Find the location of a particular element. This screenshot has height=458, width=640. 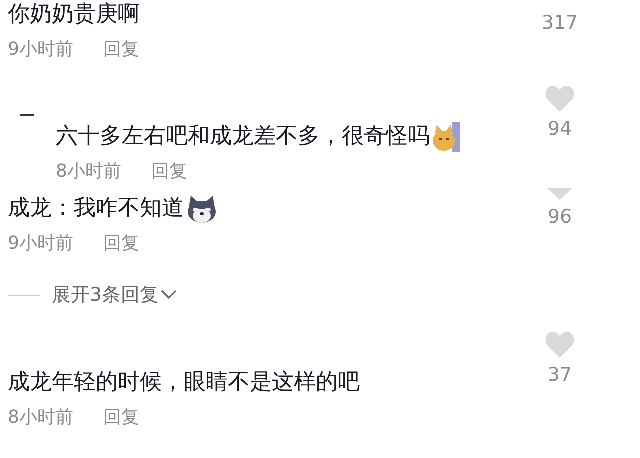

comment-text: 成龙年轻的时候，眼睛不是这样的吧 is located at coordinates (184, 383).